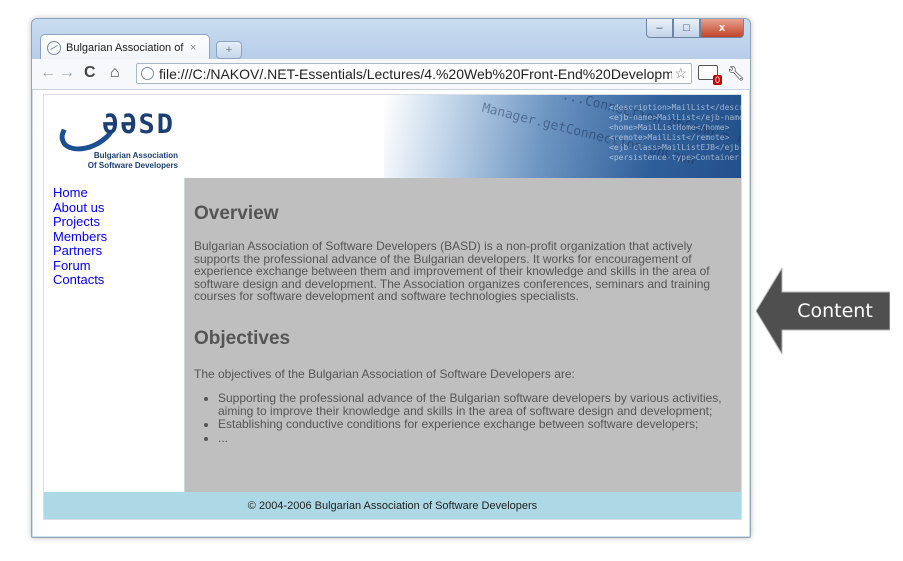 Image resolution: width=903 pixels, height=561 pixels. I want to click on sidebar-item-home: Home, so click(118, 193).